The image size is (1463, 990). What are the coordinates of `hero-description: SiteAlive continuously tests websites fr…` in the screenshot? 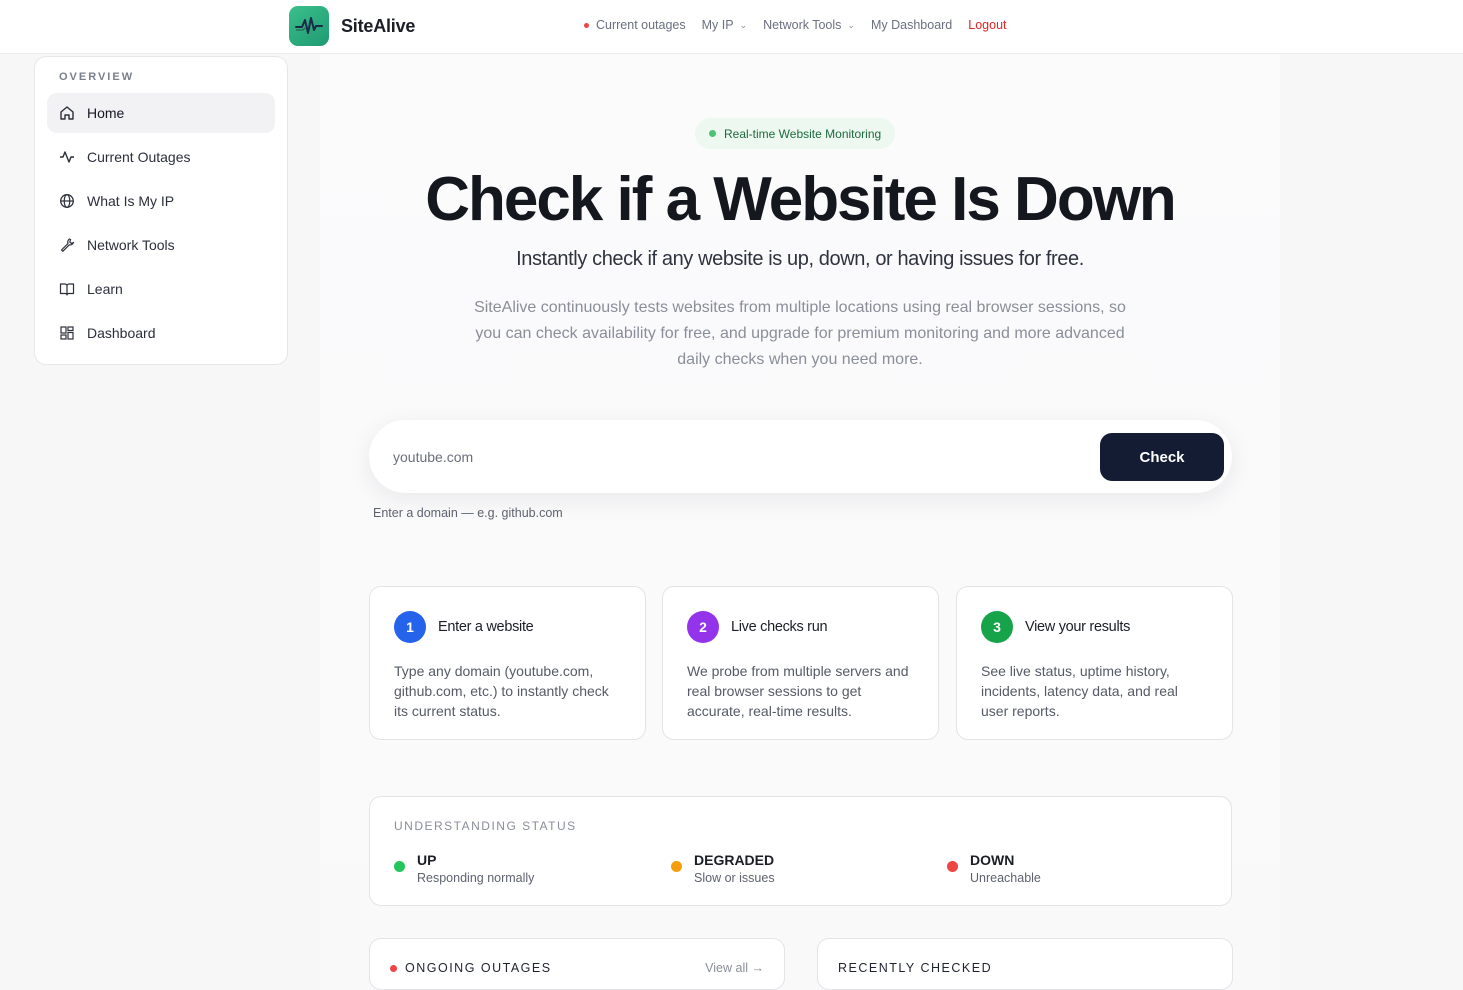 It's located at (800, 333).